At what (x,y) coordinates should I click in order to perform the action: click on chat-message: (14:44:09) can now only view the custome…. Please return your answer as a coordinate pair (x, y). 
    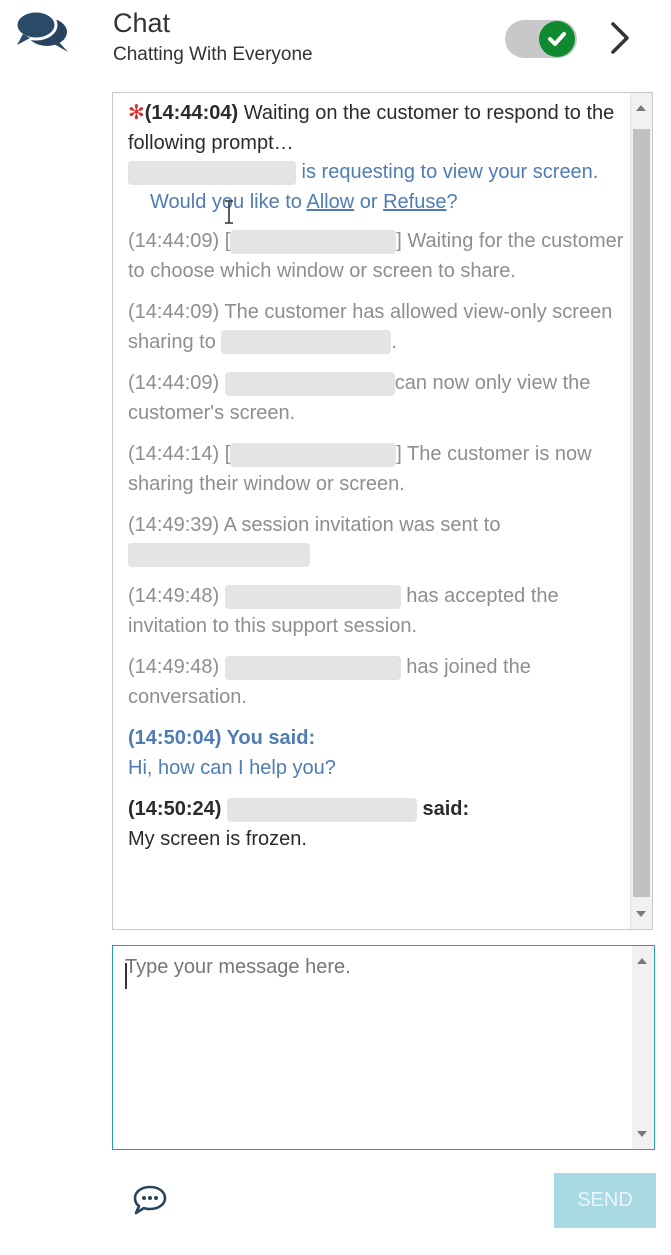
    Looking at the image, I should click on (378, 398).